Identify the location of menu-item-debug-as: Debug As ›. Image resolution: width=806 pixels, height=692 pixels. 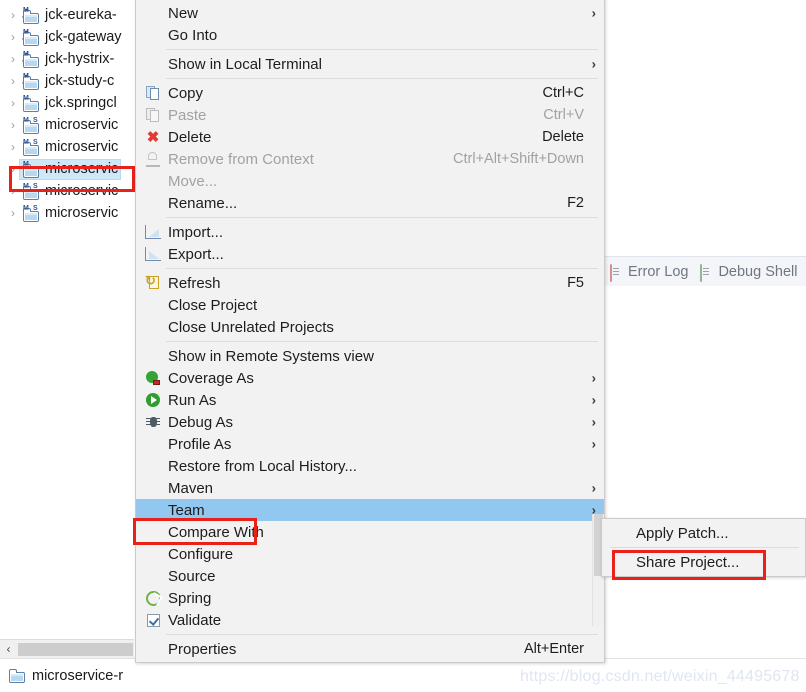
(370, 422).